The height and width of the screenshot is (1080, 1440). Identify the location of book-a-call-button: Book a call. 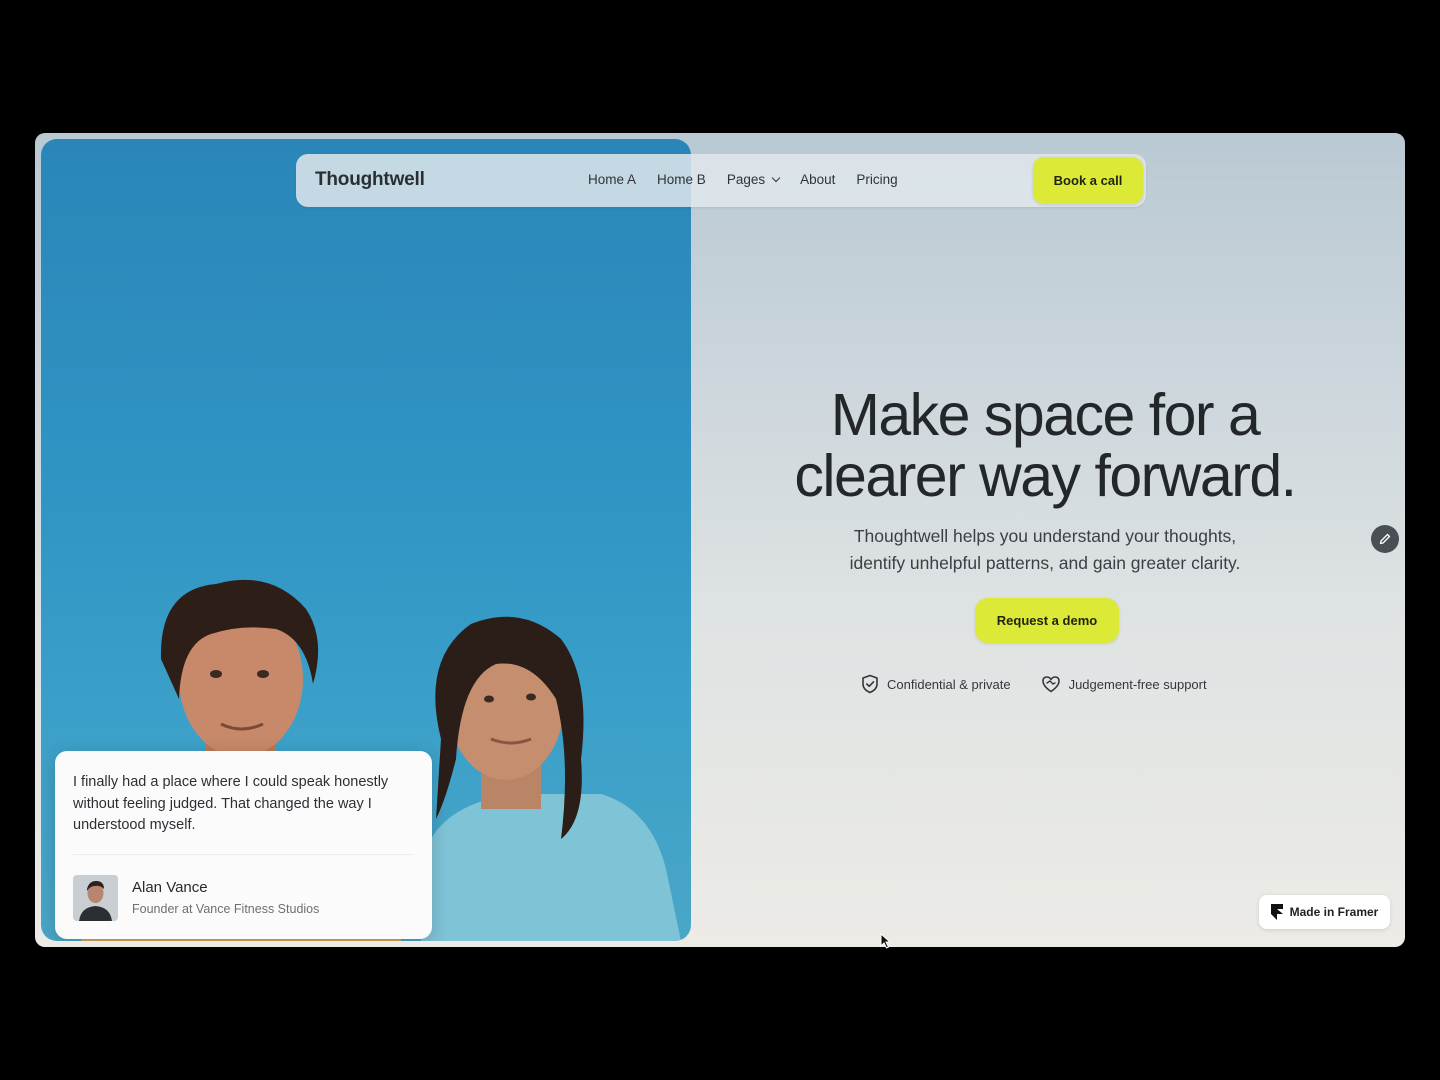
(1088, 180).